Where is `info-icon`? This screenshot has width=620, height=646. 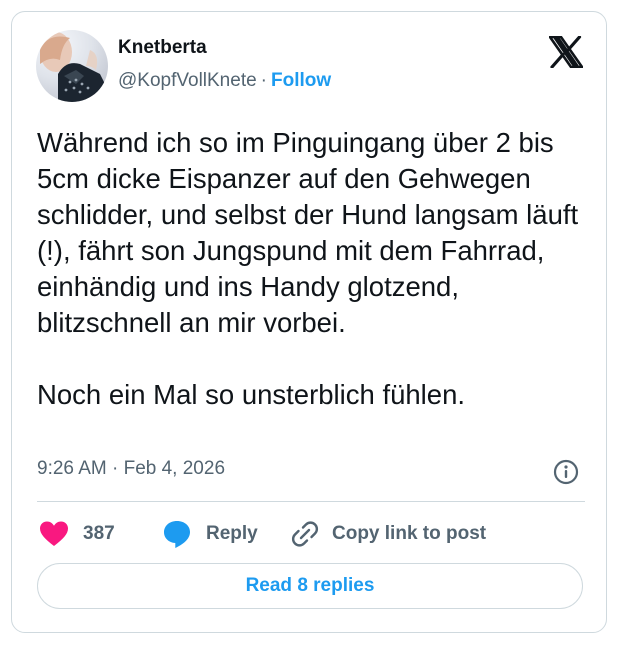
info-icon is located at coordinates (566, 472).